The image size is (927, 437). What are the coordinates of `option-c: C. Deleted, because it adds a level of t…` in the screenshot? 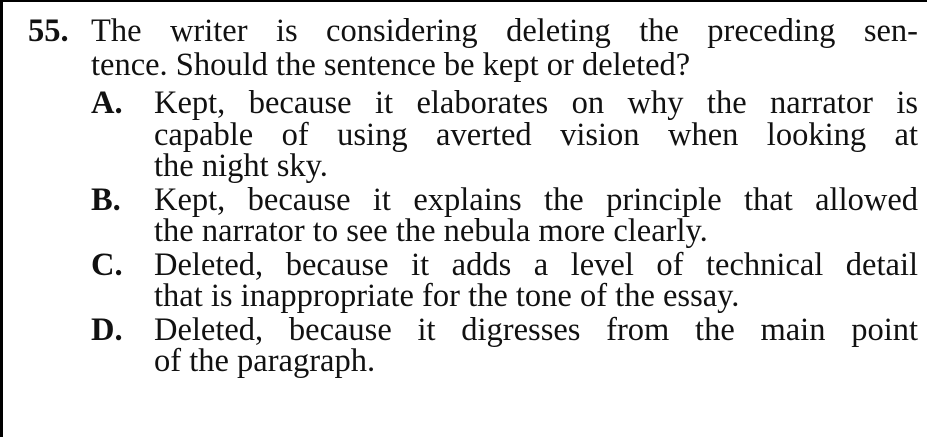 It's located at (504, 280).